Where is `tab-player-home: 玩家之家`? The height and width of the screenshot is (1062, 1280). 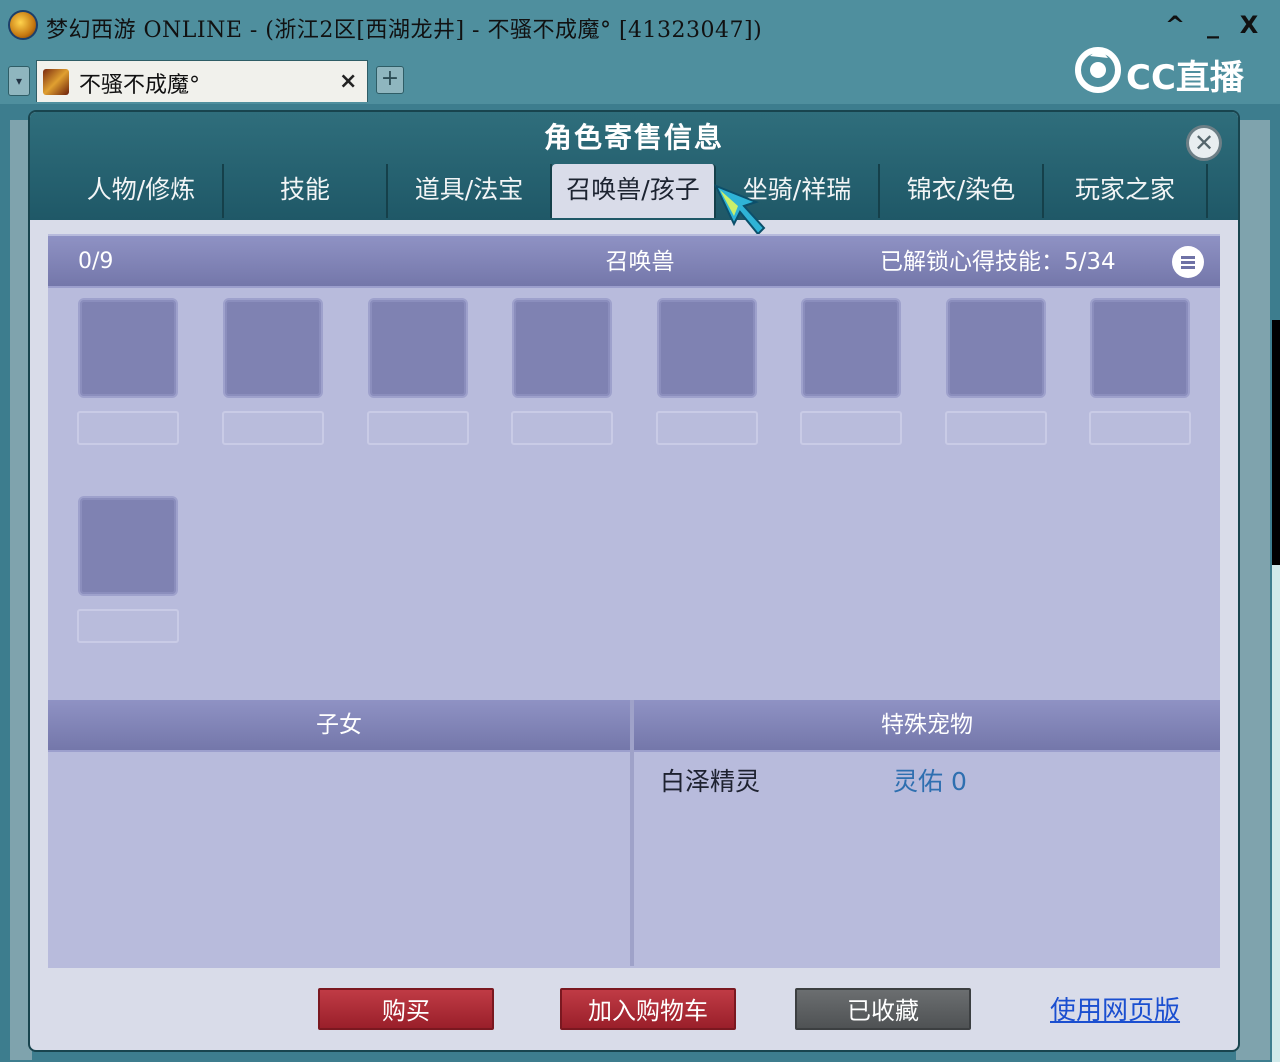 tab-player-home: 玩家之家 is located at coordinates (1126, 191).